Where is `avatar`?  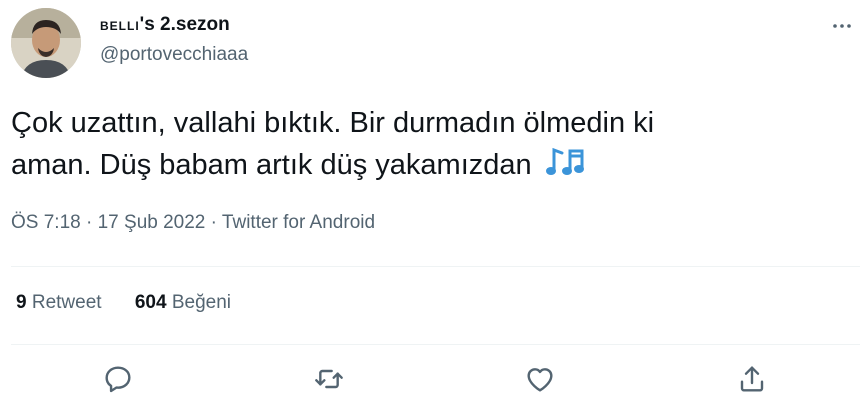 avatar is located at coordinates (46, 43).